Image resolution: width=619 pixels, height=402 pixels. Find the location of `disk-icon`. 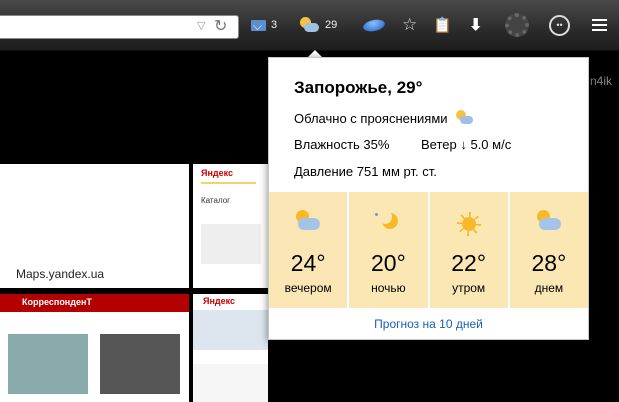

disk-icon is located at coordinates (374, 25).